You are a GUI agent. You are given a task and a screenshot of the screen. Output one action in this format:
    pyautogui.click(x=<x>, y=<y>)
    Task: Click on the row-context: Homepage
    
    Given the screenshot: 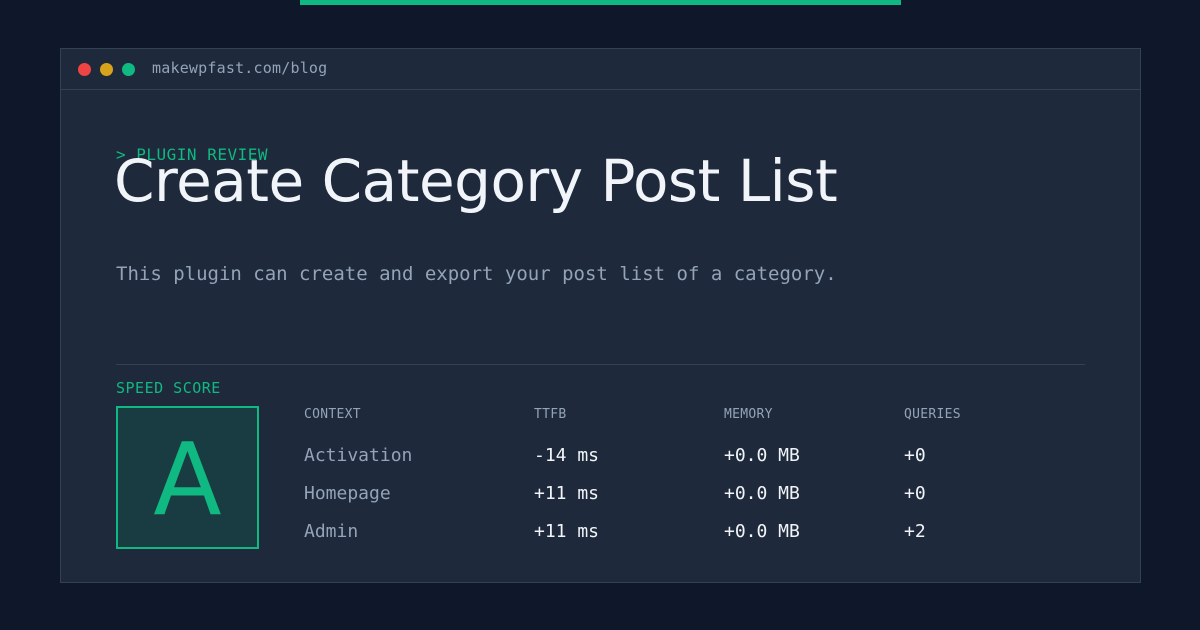 What is the action you would take?
    pyautogui.click(x=347, y=493)
    